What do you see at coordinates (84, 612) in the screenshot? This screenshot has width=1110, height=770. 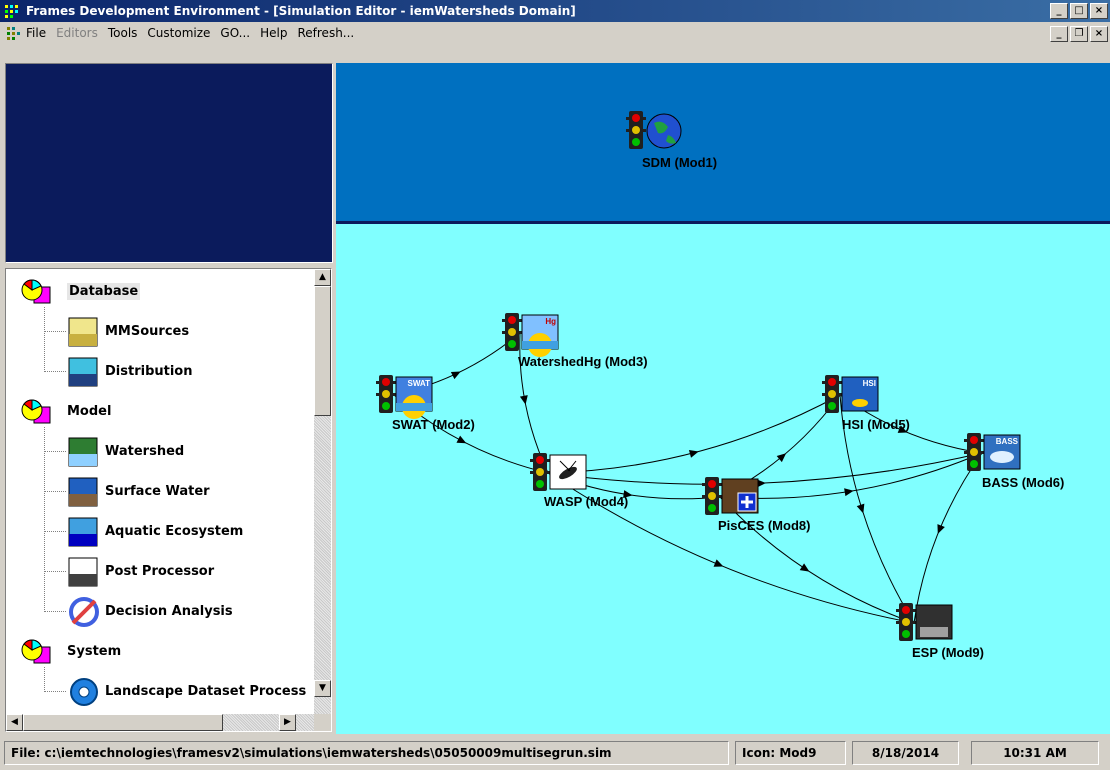 I see `decision-analysis-icon` at bounding box center [84, 612].